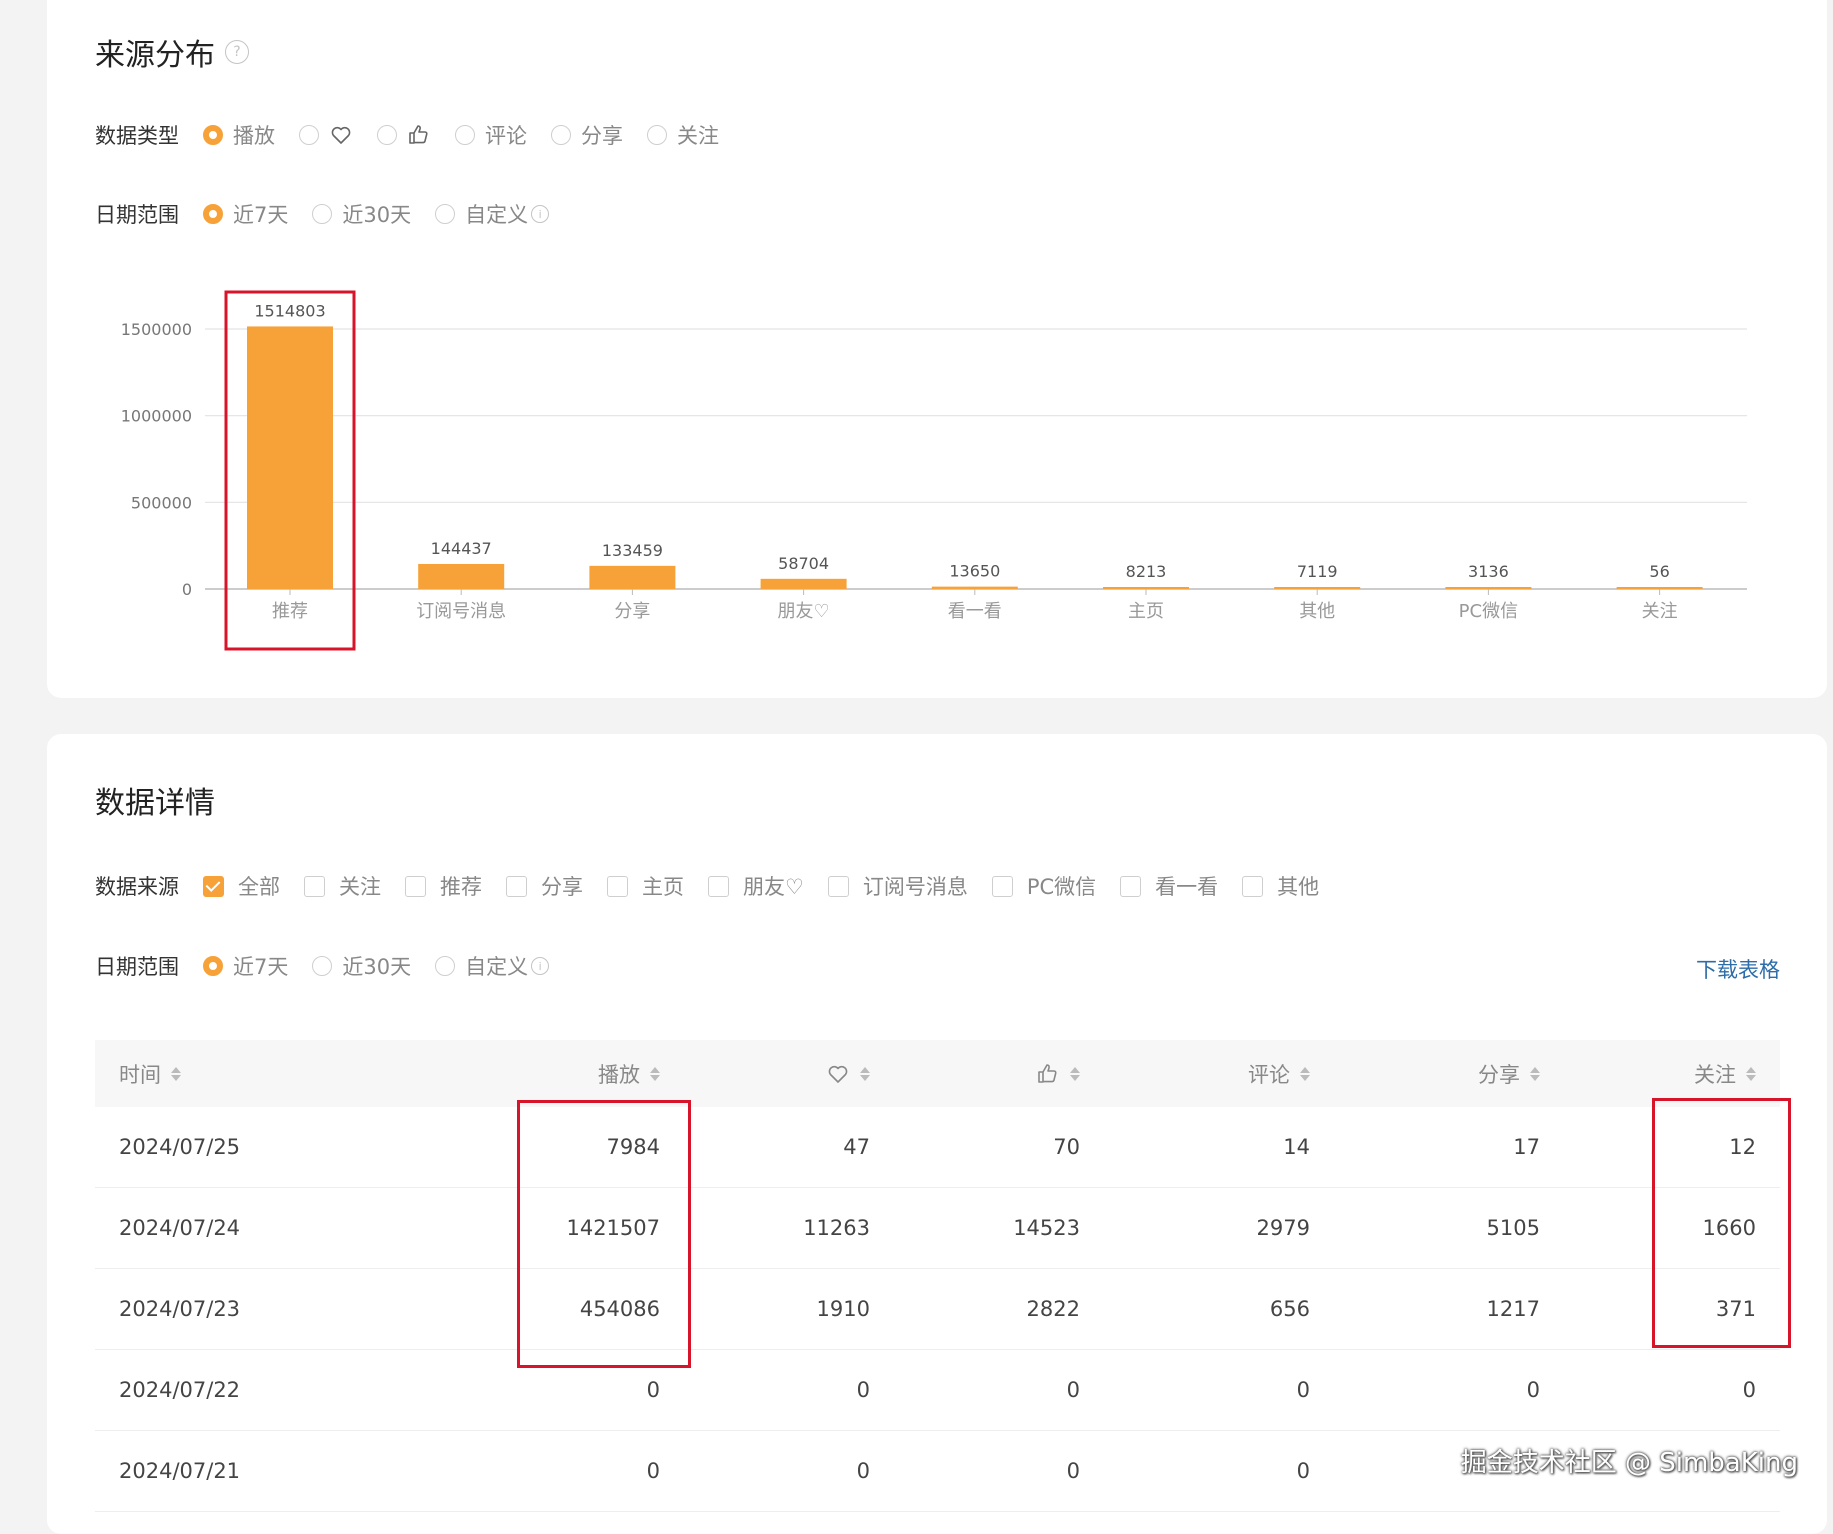 This screenshot has width=1833, height=1534. What do you see at coordinates (1289, 1309) in the screenshot?
I see `table-cell: 656` at bounding box center [1289, 1309].